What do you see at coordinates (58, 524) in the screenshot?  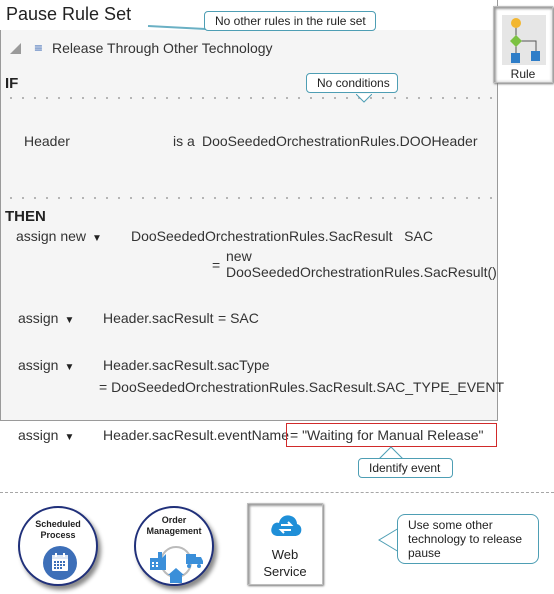 I see `label-line-1: Scheduled` at bounding box center [58, 524].